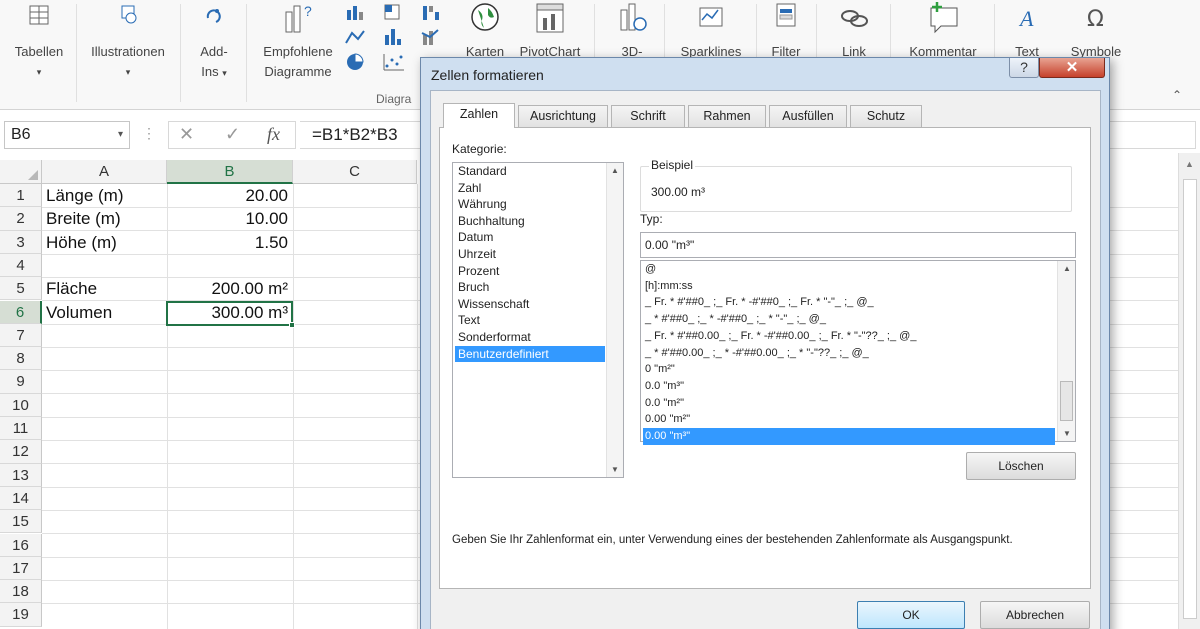 The image size is (1200, 629). What do you see at coordinates (214, 41) in the screenshot?
I see `add-ins-button: Add- Ins ▾` at bounding box center [214, 41].